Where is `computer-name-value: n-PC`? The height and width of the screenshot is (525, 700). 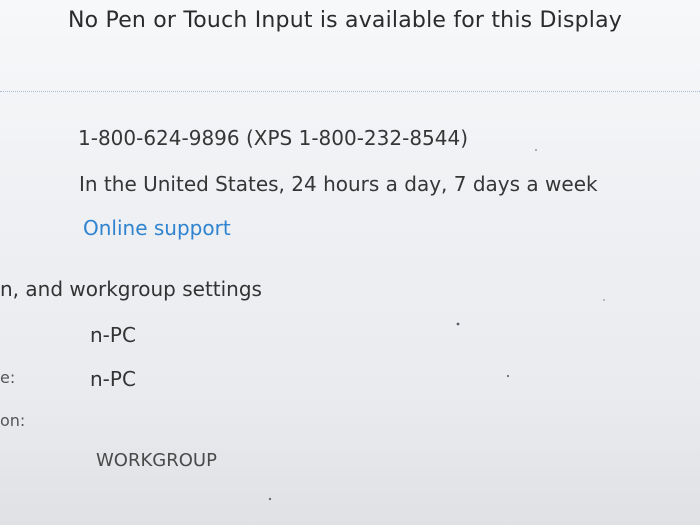 computer-name-value: n-PC is located at coordinates (113, 335).